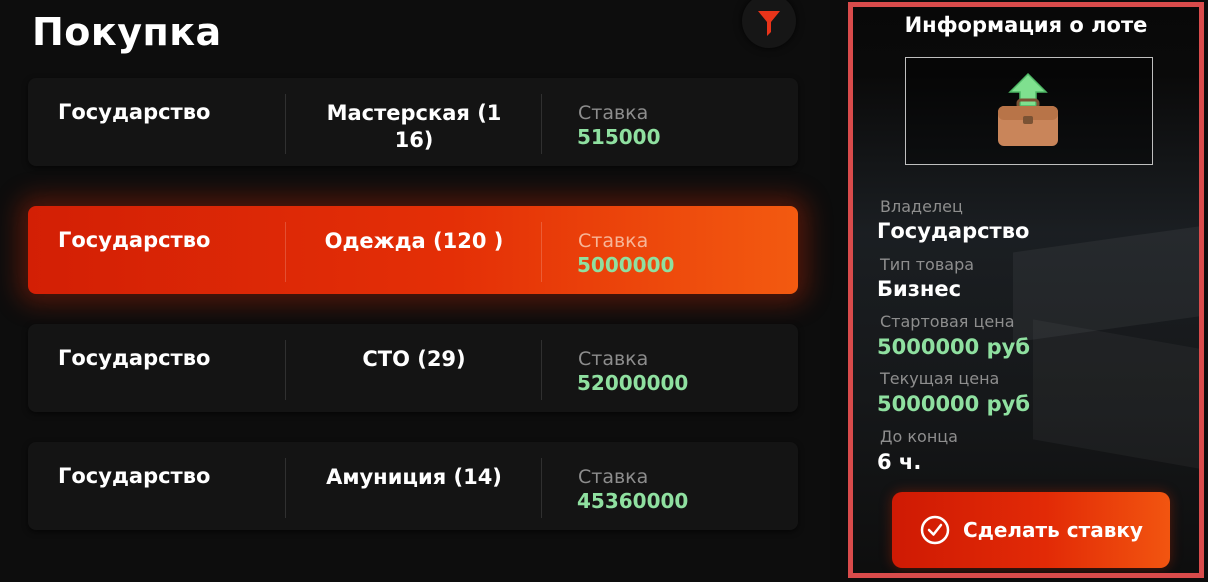  What do you see at coordinates (633, 501) in the screenshot?
I see `bid-value: 45360000` at bounding box center [633, 501].